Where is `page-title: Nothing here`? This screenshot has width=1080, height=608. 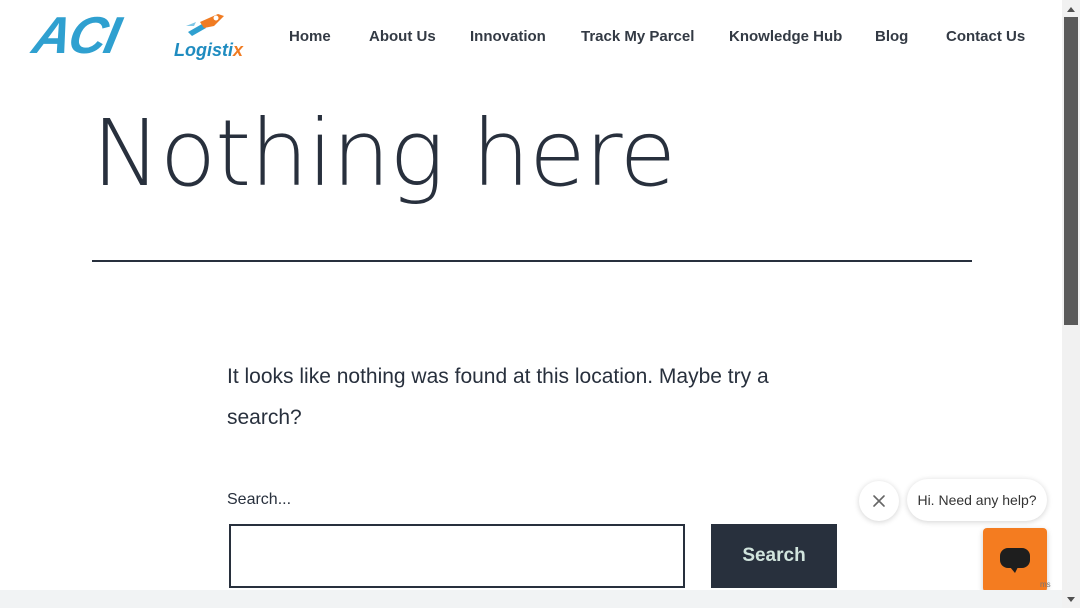
page-title: Nothing here is located at coordinates (384, 153).